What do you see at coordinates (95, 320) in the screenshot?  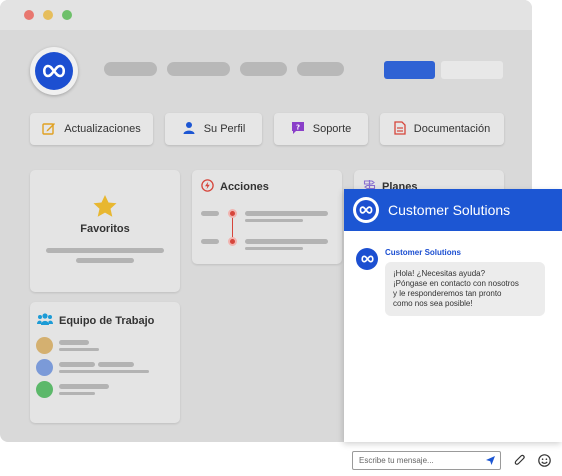 I see `equipo-title: Equipo de Trabajo` at bounding box center [95, 320].